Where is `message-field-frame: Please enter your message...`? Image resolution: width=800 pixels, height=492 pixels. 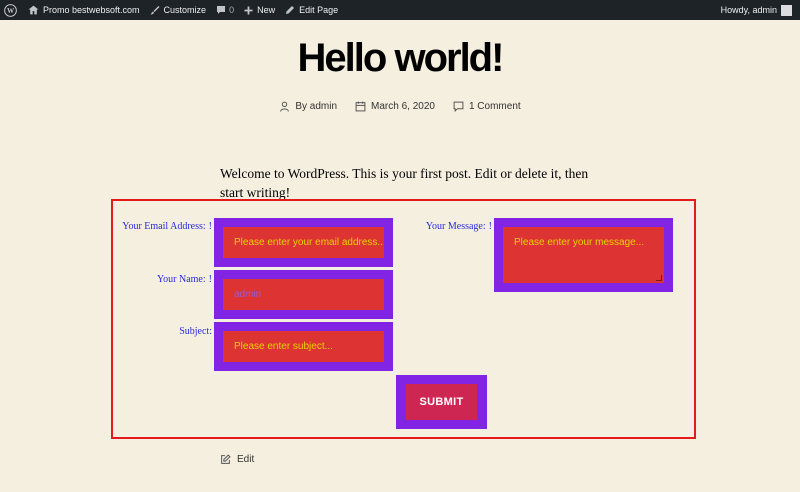 message-field-frame: Please enter your message... is located at coordinates (583, 255).